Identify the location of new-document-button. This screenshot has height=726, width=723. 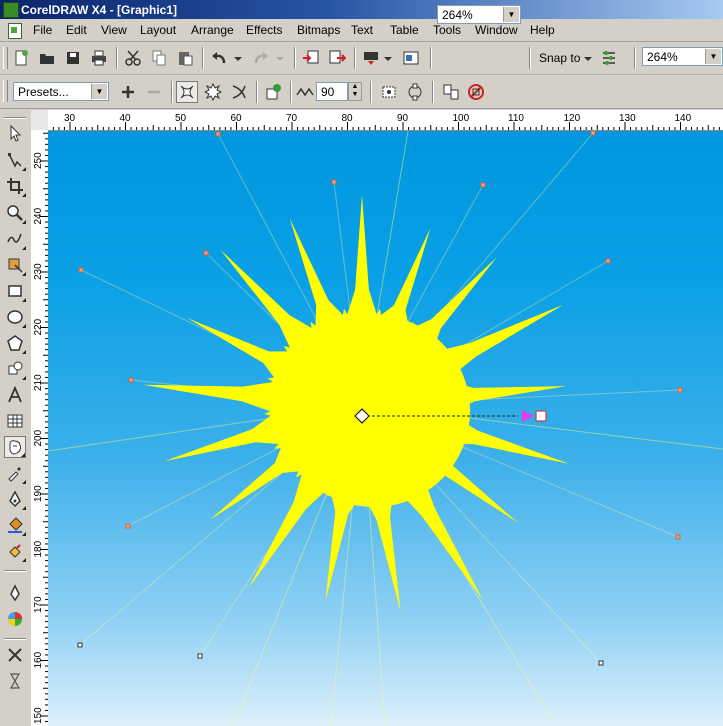
(21, 58).